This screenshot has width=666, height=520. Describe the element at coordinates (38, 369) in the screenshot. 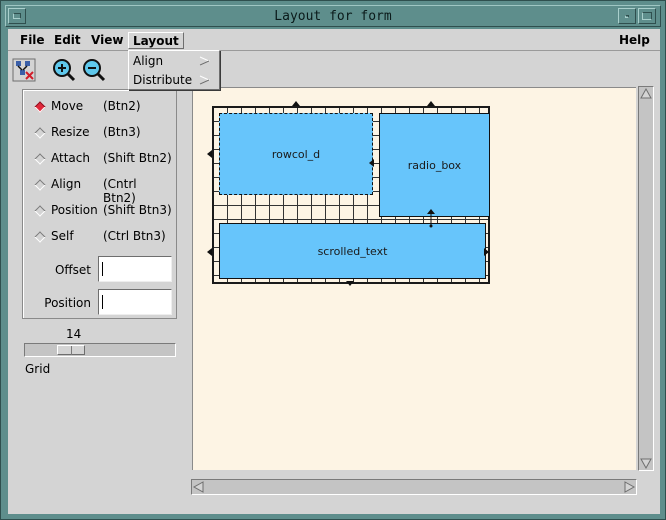

I see `grid-label: Grid` at that location.